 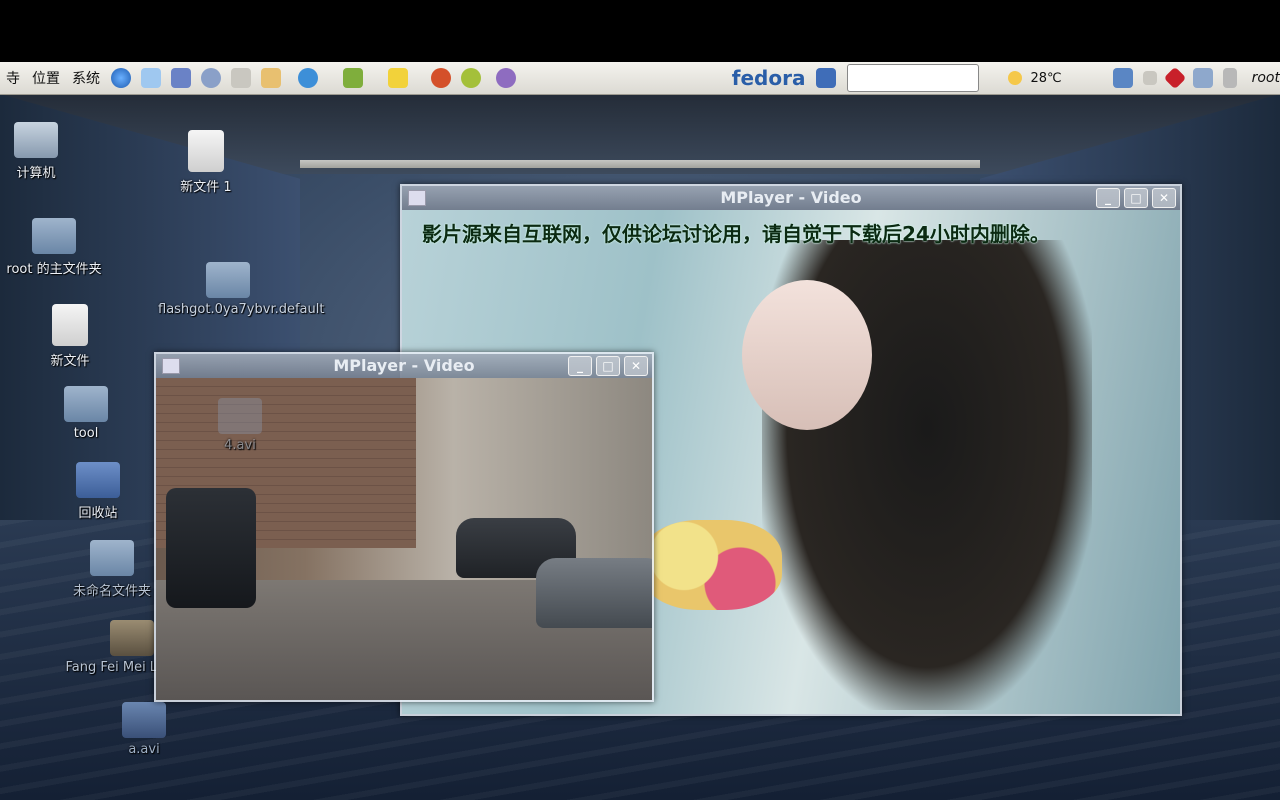 What do you see at coordinates (98, 513) in the screenshot?
I see `desktop-icon-label: 回收站` at bounding box center [98, 513].